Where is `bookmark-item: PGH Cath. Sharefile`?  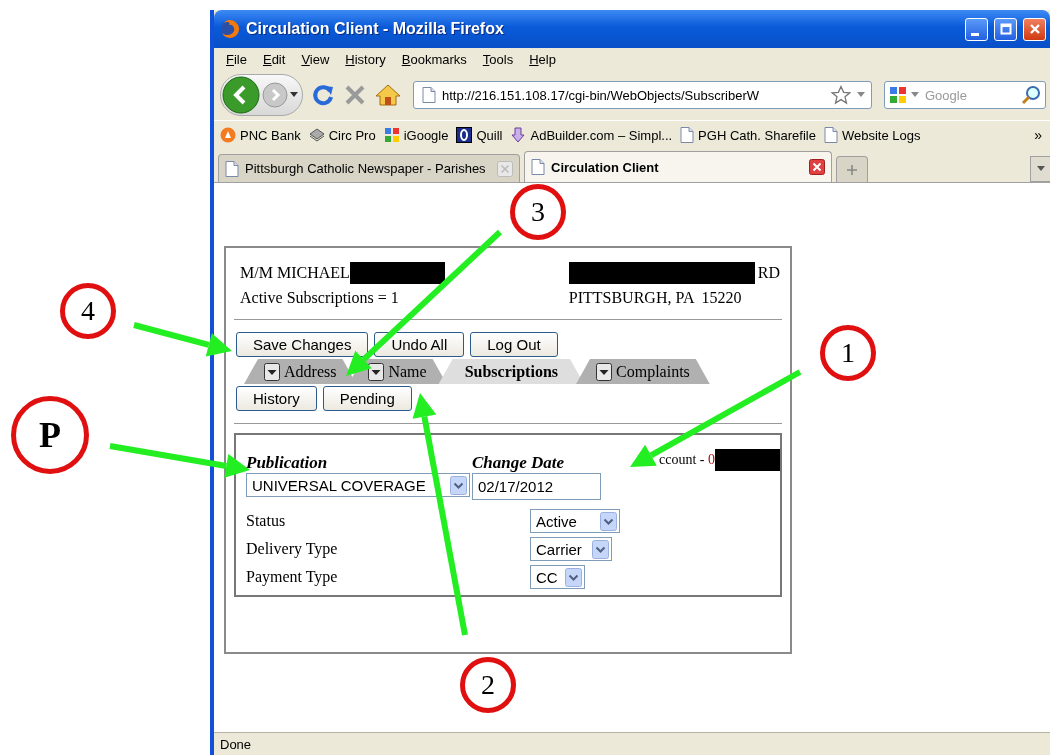 bookmark-item: PGH Cath. Sharefile is located at coordinates (748, 135).